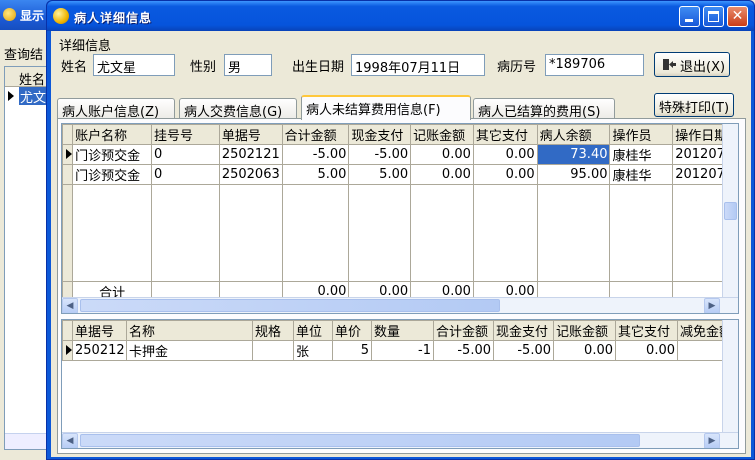 The width and height of the screenshot is (755, 460). I want to click on close-button: ✕, so click(737, 16).